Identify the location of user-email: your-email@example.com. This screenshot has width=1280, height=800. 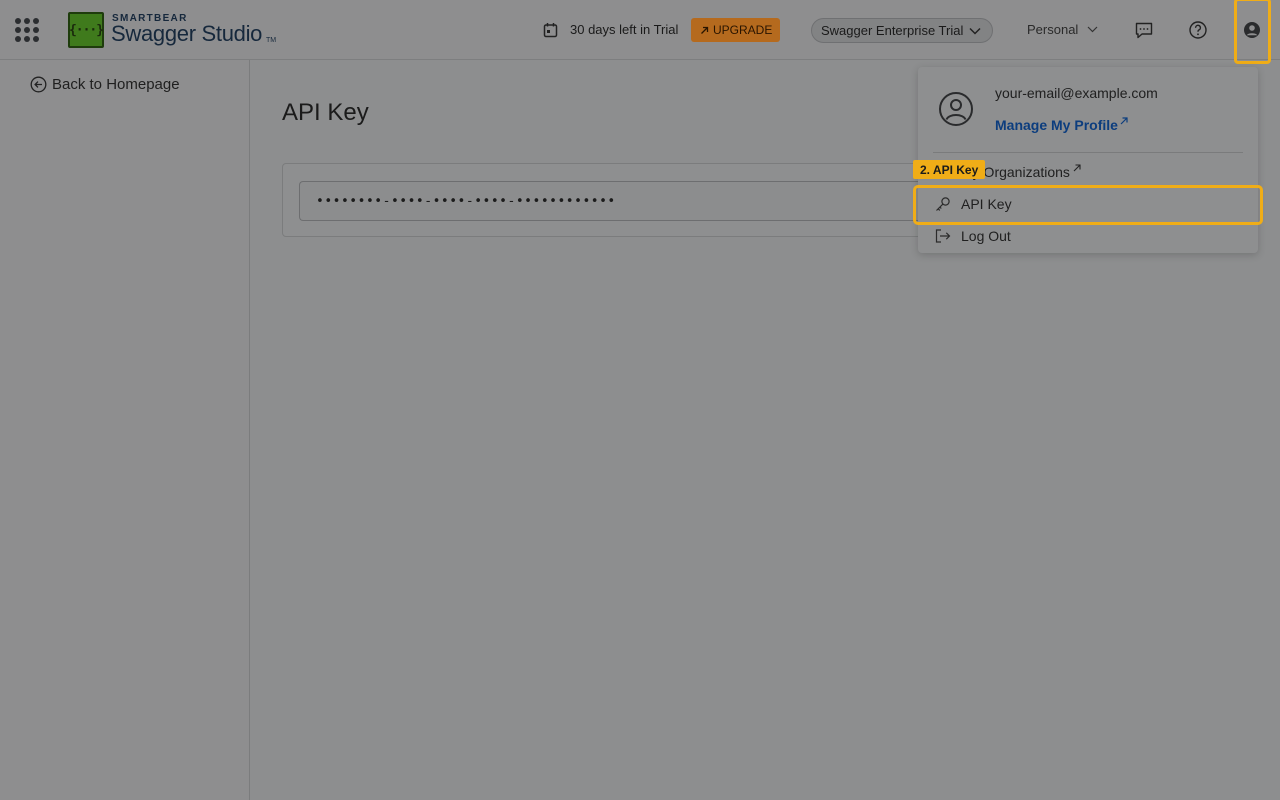
(1076, 93).